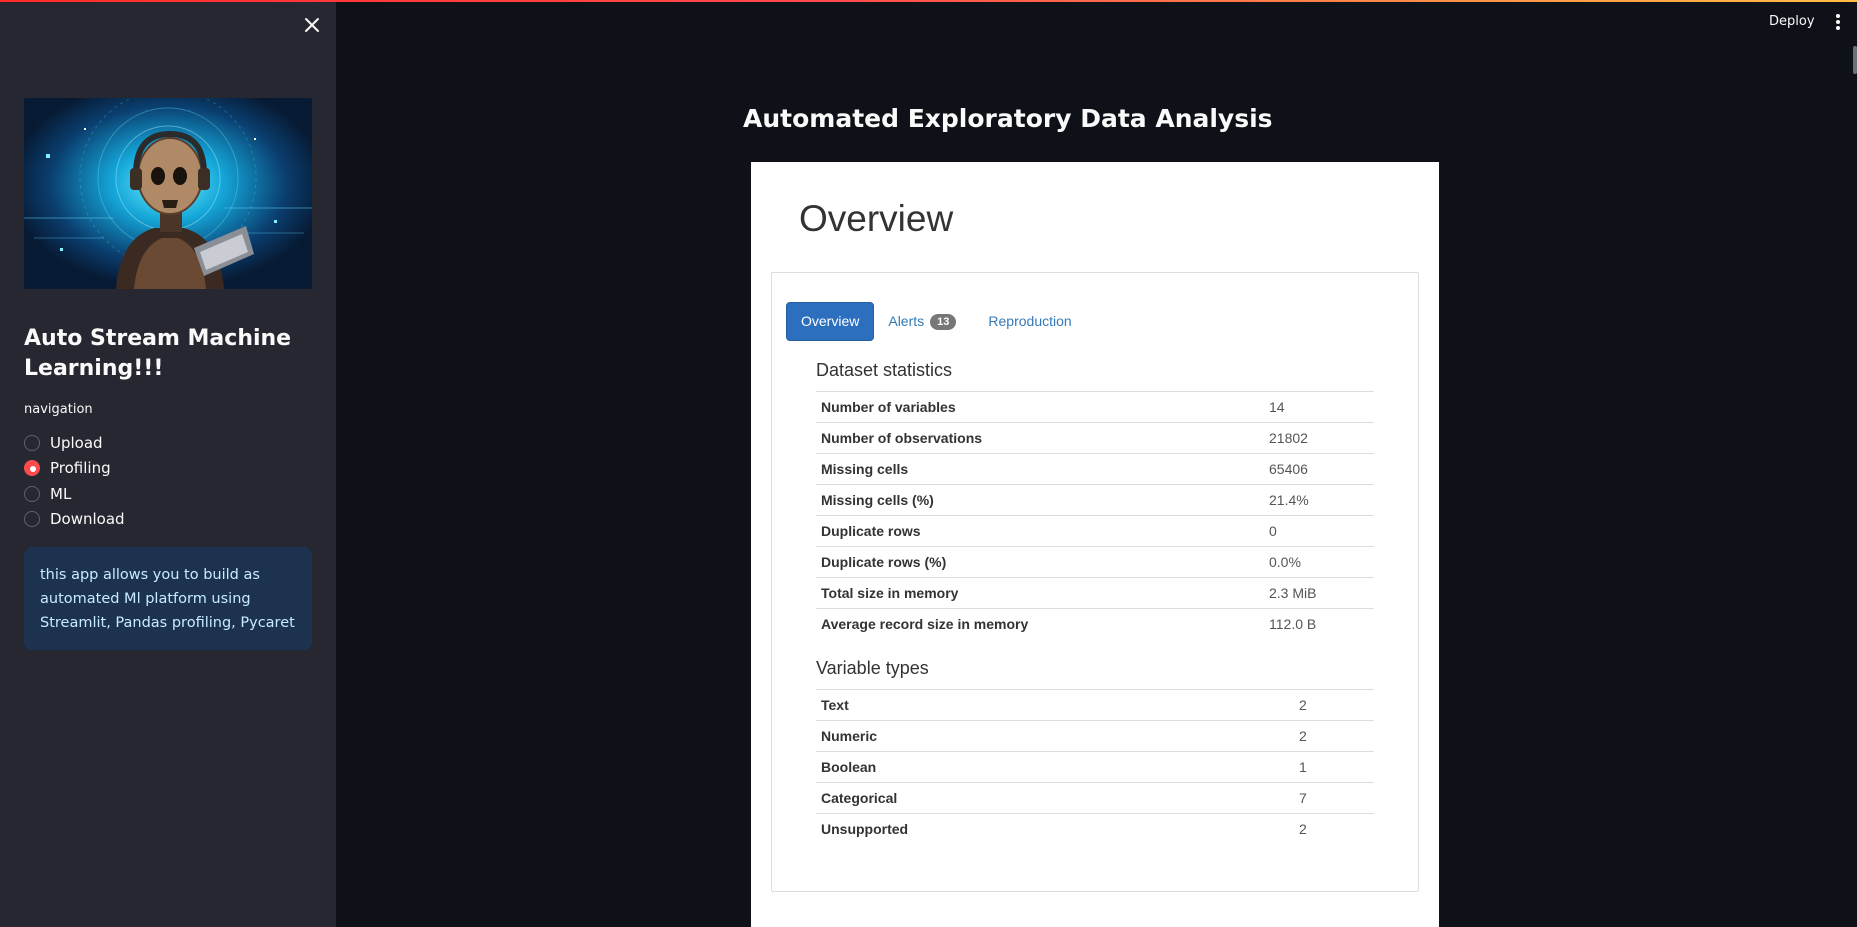 The height and width of the screenshot is (927, 1857). I want to click on stat-label: Duplicate rows (%), so click(1040, 562).